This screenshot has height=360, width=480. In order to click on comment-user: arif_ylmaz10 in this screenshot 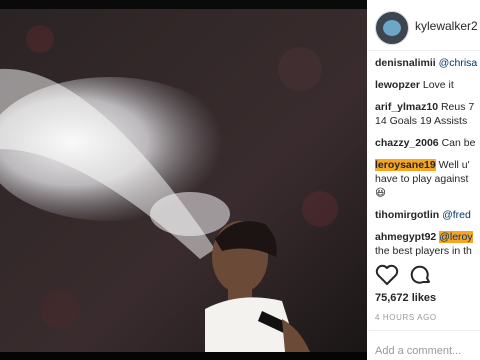, I will do `click(406, 107)`.